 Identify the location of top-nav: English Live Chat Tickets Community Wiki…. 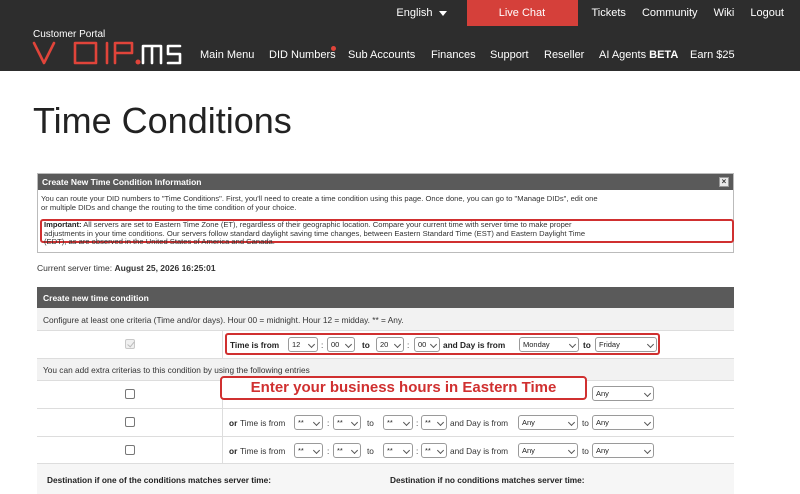
(594, 13).